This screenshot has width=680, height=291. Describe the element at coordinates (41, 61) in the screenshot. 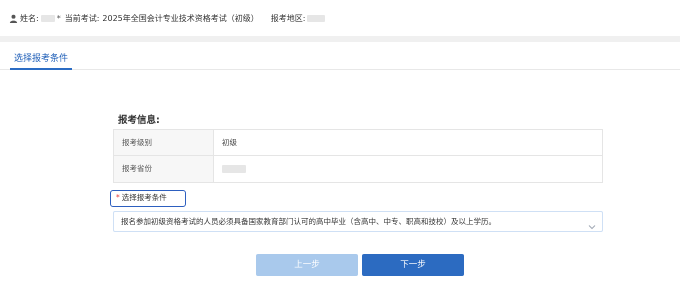

I see `tab-select-condition: 选择报考条件` at that location.